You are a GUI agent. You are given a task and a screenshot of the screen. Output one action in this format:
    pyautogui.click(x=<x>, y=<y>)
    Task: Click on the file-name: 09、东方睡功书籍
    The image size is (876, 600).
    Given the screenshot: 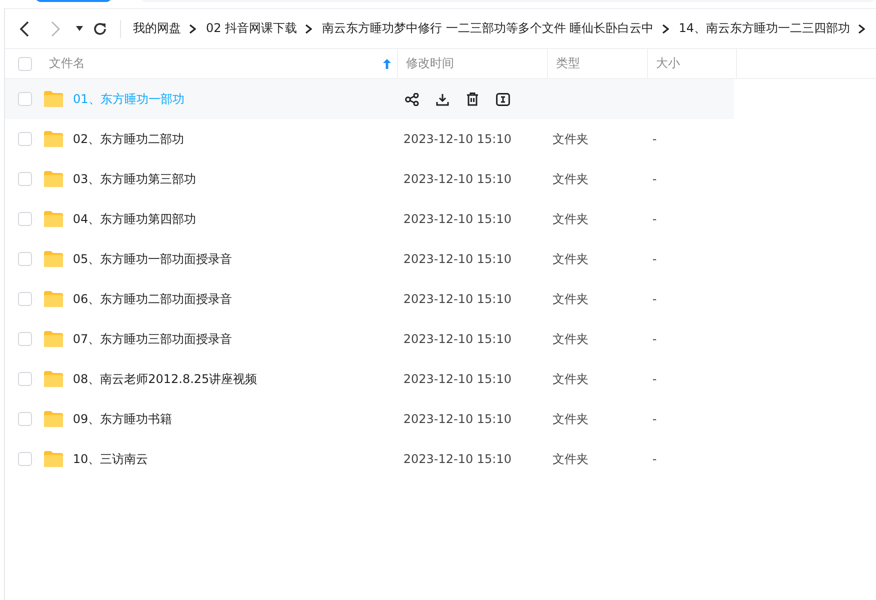 What is the action you would take?
    pyautogui.click(x=122, y=419)
    